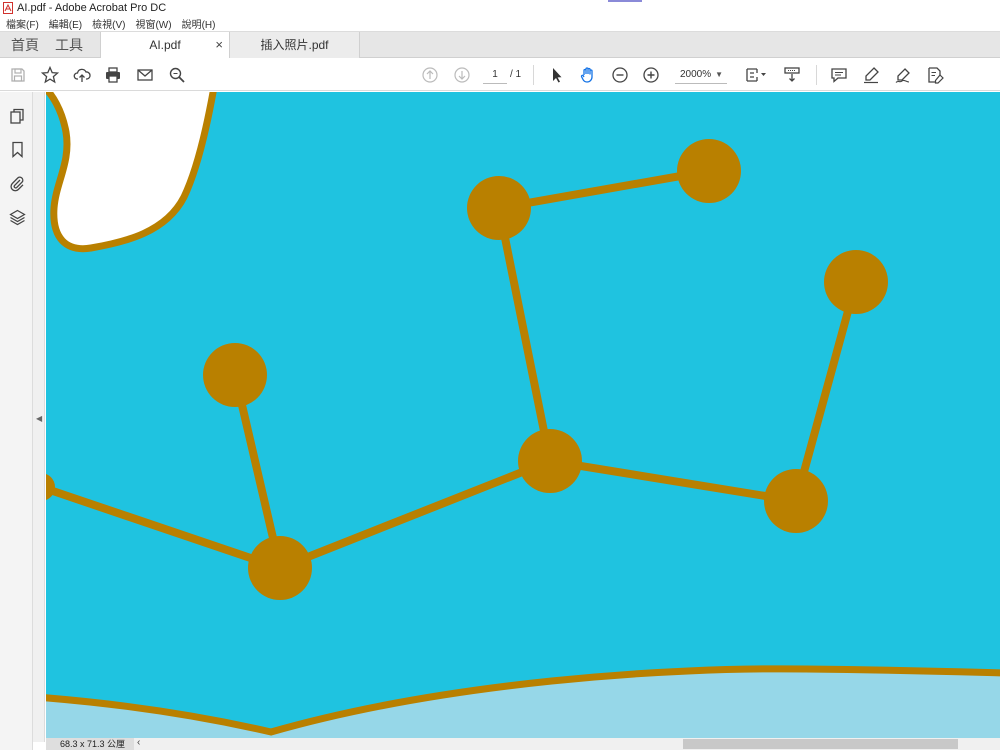 The width and height of the screenshot is (1000, 750). Describe the element at coordinates (516, 74) in the screenshot. I see `page-total: / 1` at that location.